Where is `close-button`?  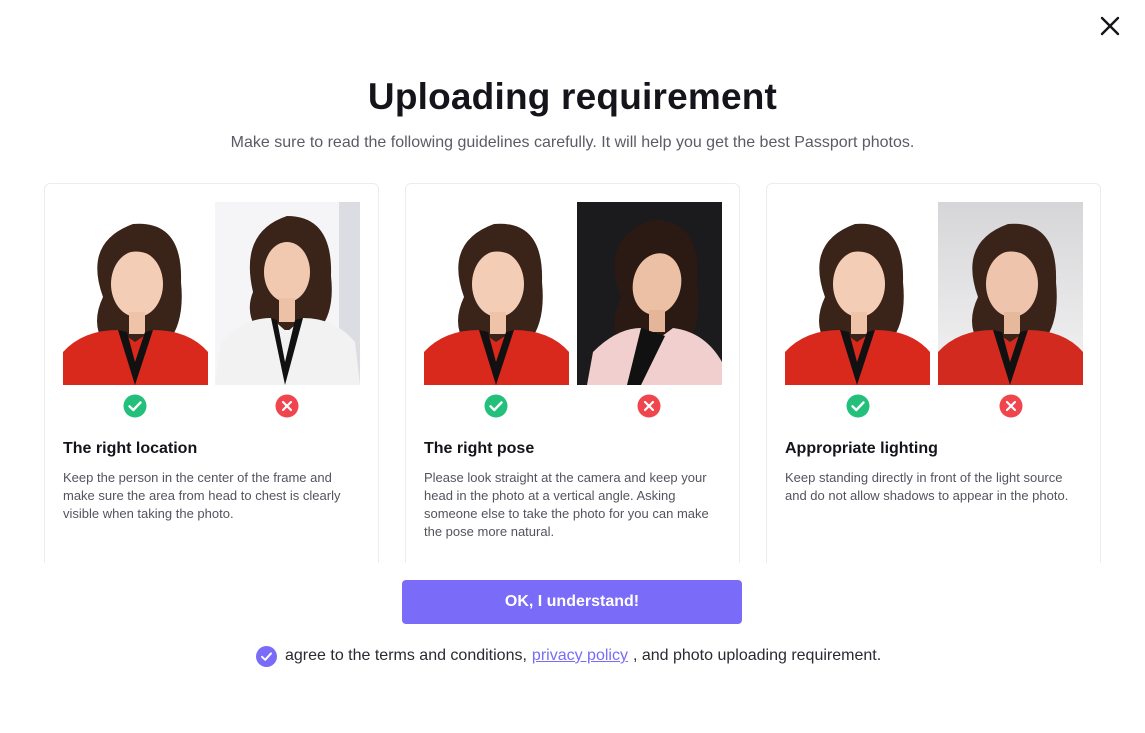
close-button is located at coordinates (1110, 26).